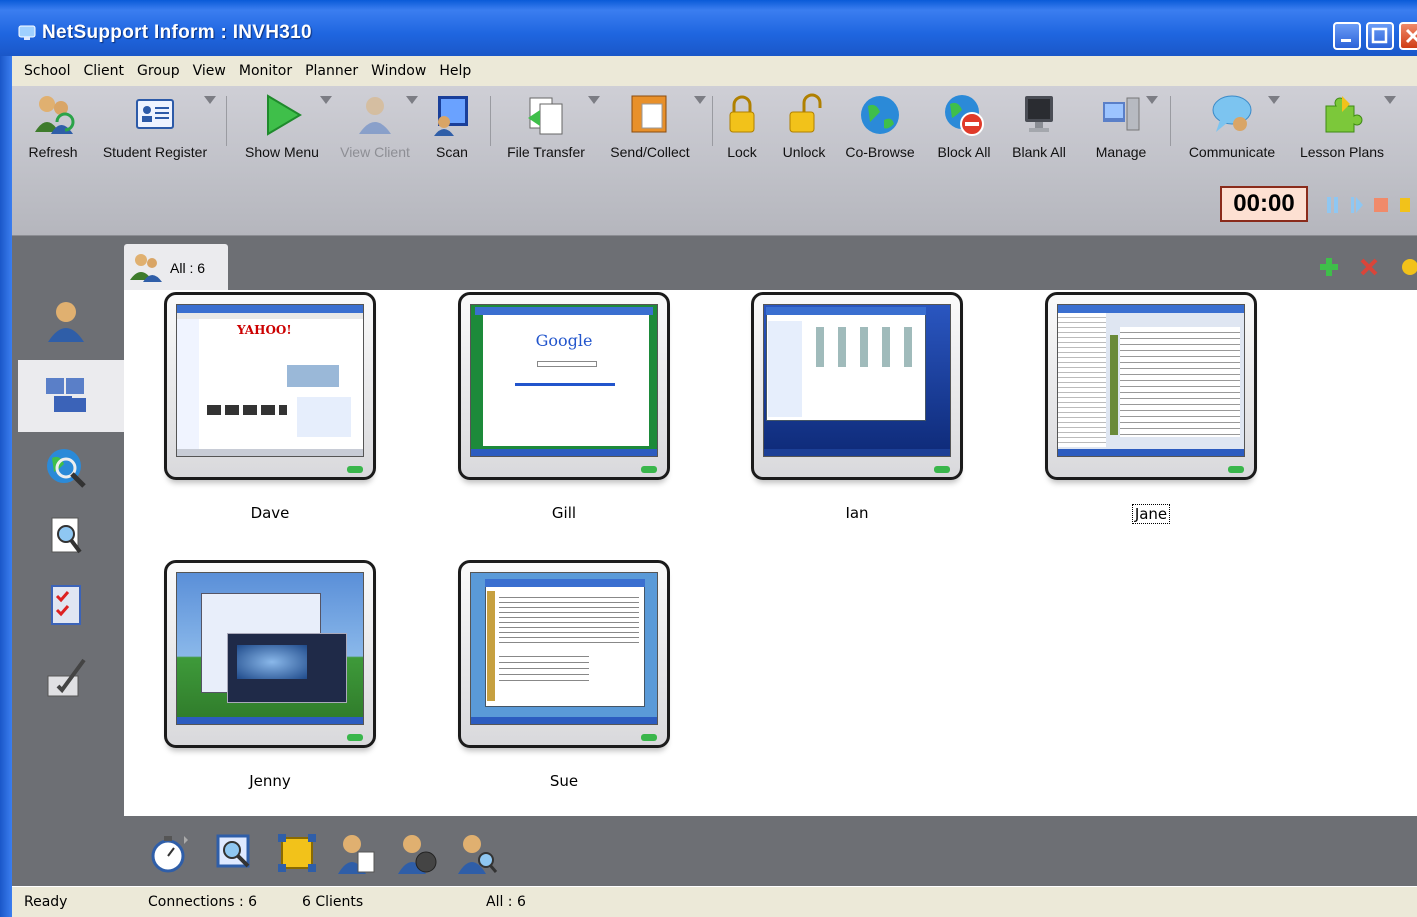 The width and height of the screenshot is (1417, 917). I want to click on yahoo-logo: YAHOO!, so click(264, 330).